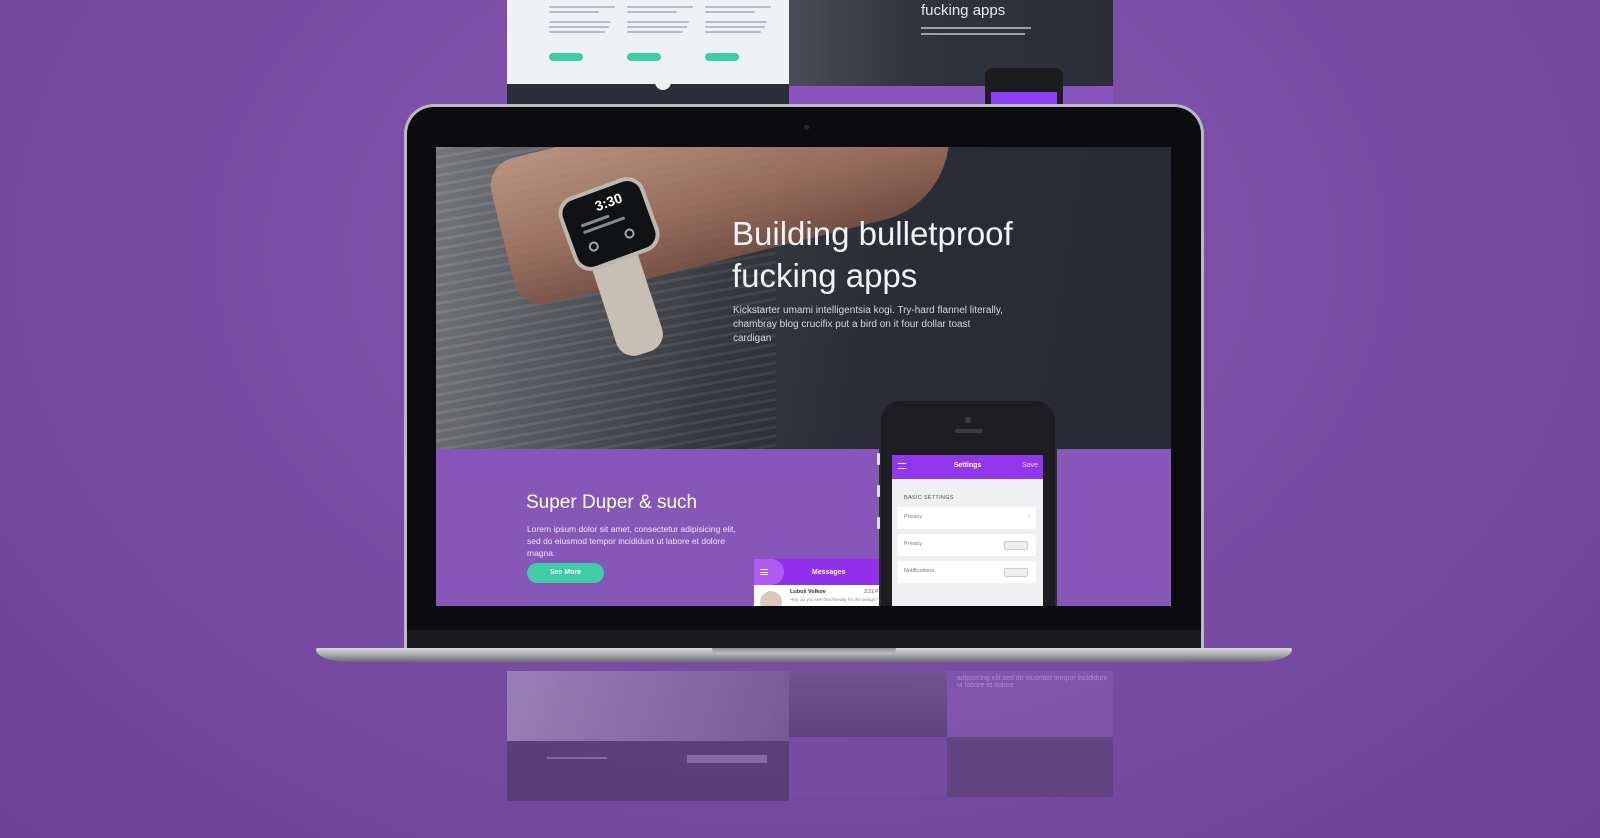 This screenshot has width=1600, height=838. I want to click on camera-icon, so click(806, 127).